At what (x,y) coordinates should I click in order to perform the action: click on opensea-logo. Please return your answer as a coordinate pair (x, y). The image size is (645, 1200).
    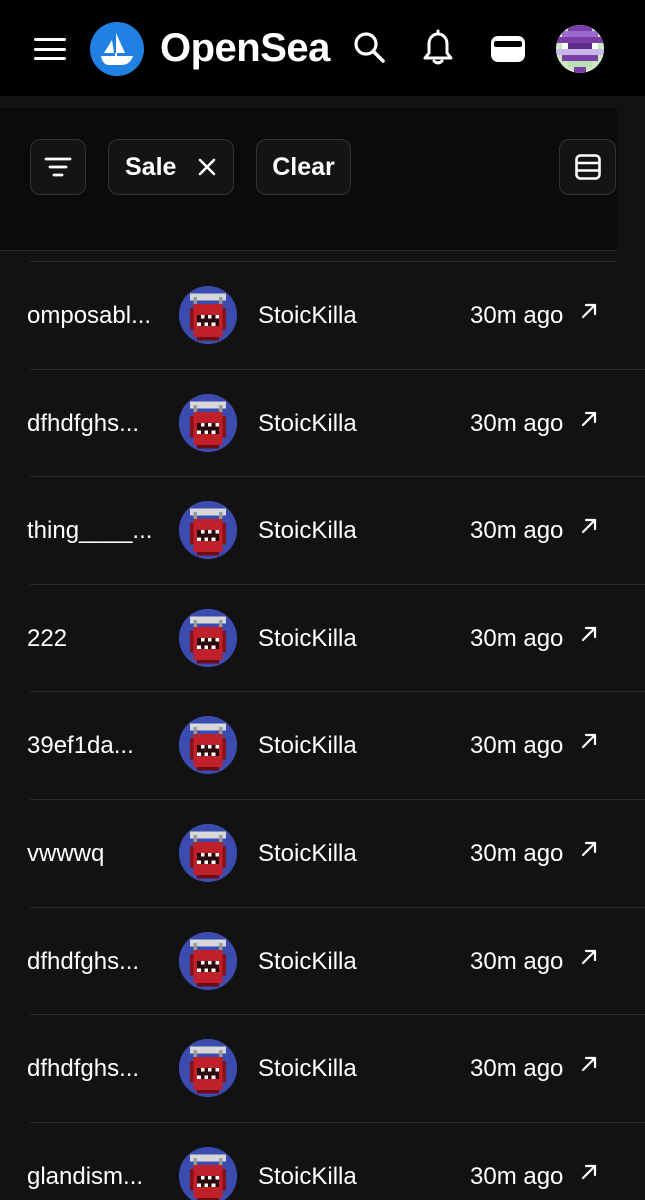
    Looking at the image, I should click on (117, 49).